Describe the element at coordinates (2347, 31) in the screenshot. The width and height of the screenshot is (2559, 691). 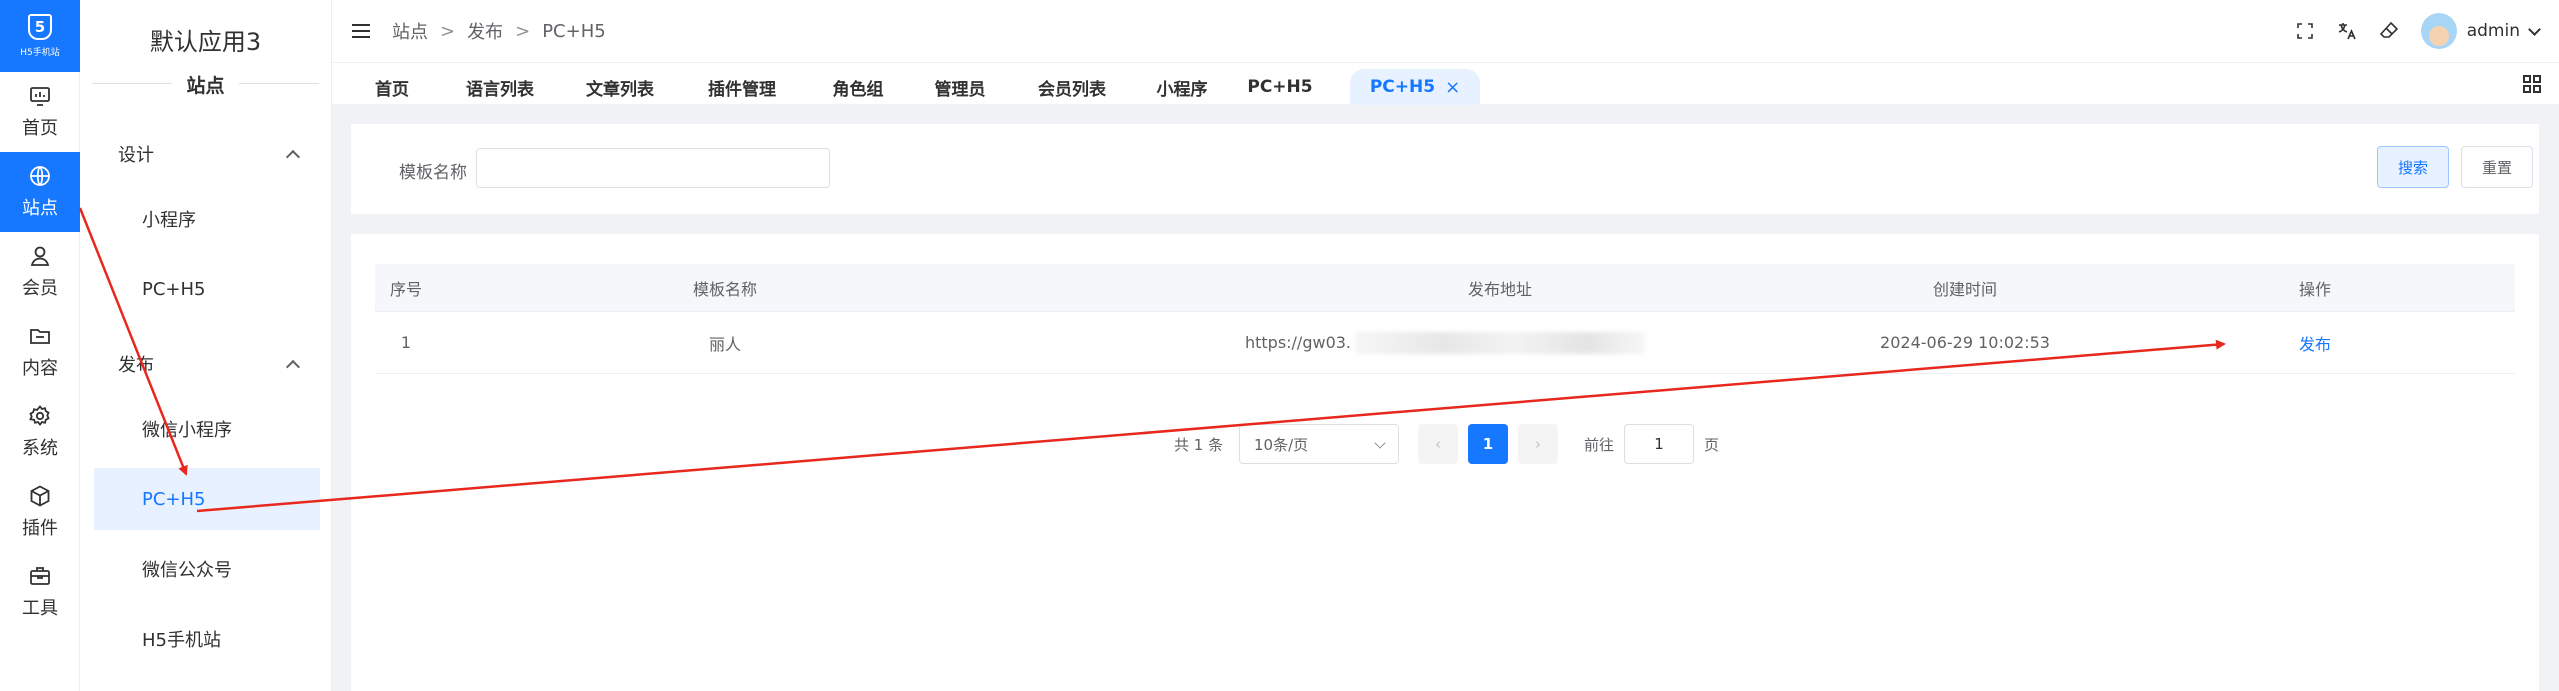
I see `translate-icon` at that location.